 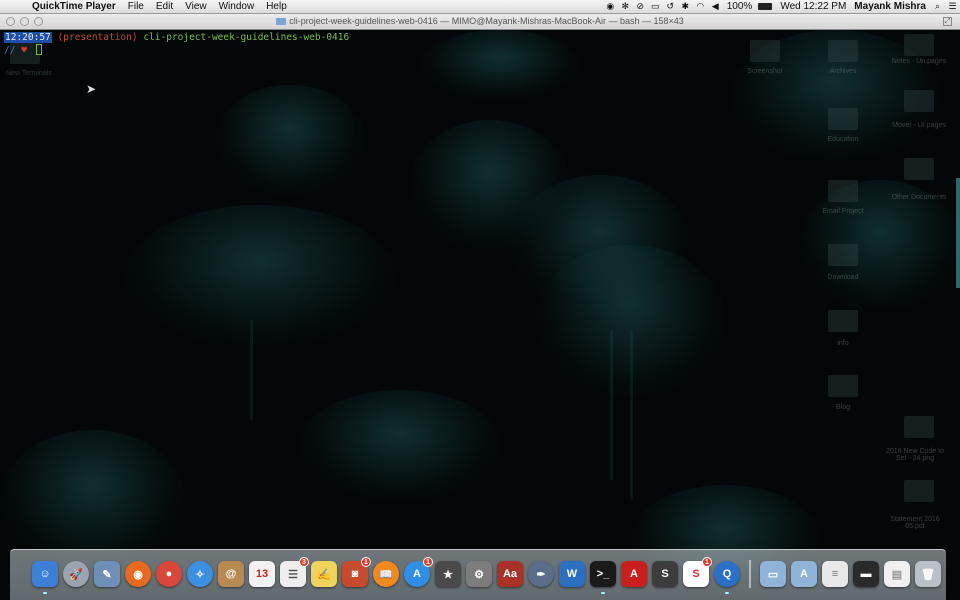 What do you see at coordinates (890, 6) in the screenshot?
I see `user-name: Mayank Mishra` at bounding box center [890, 6].